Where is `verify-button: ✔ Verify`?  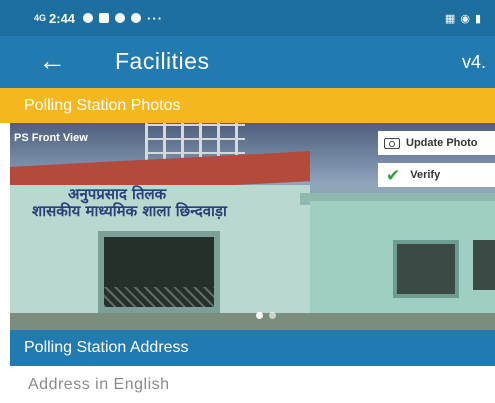
verify-button: ✔ Verify is located at coordinates (436, 175).